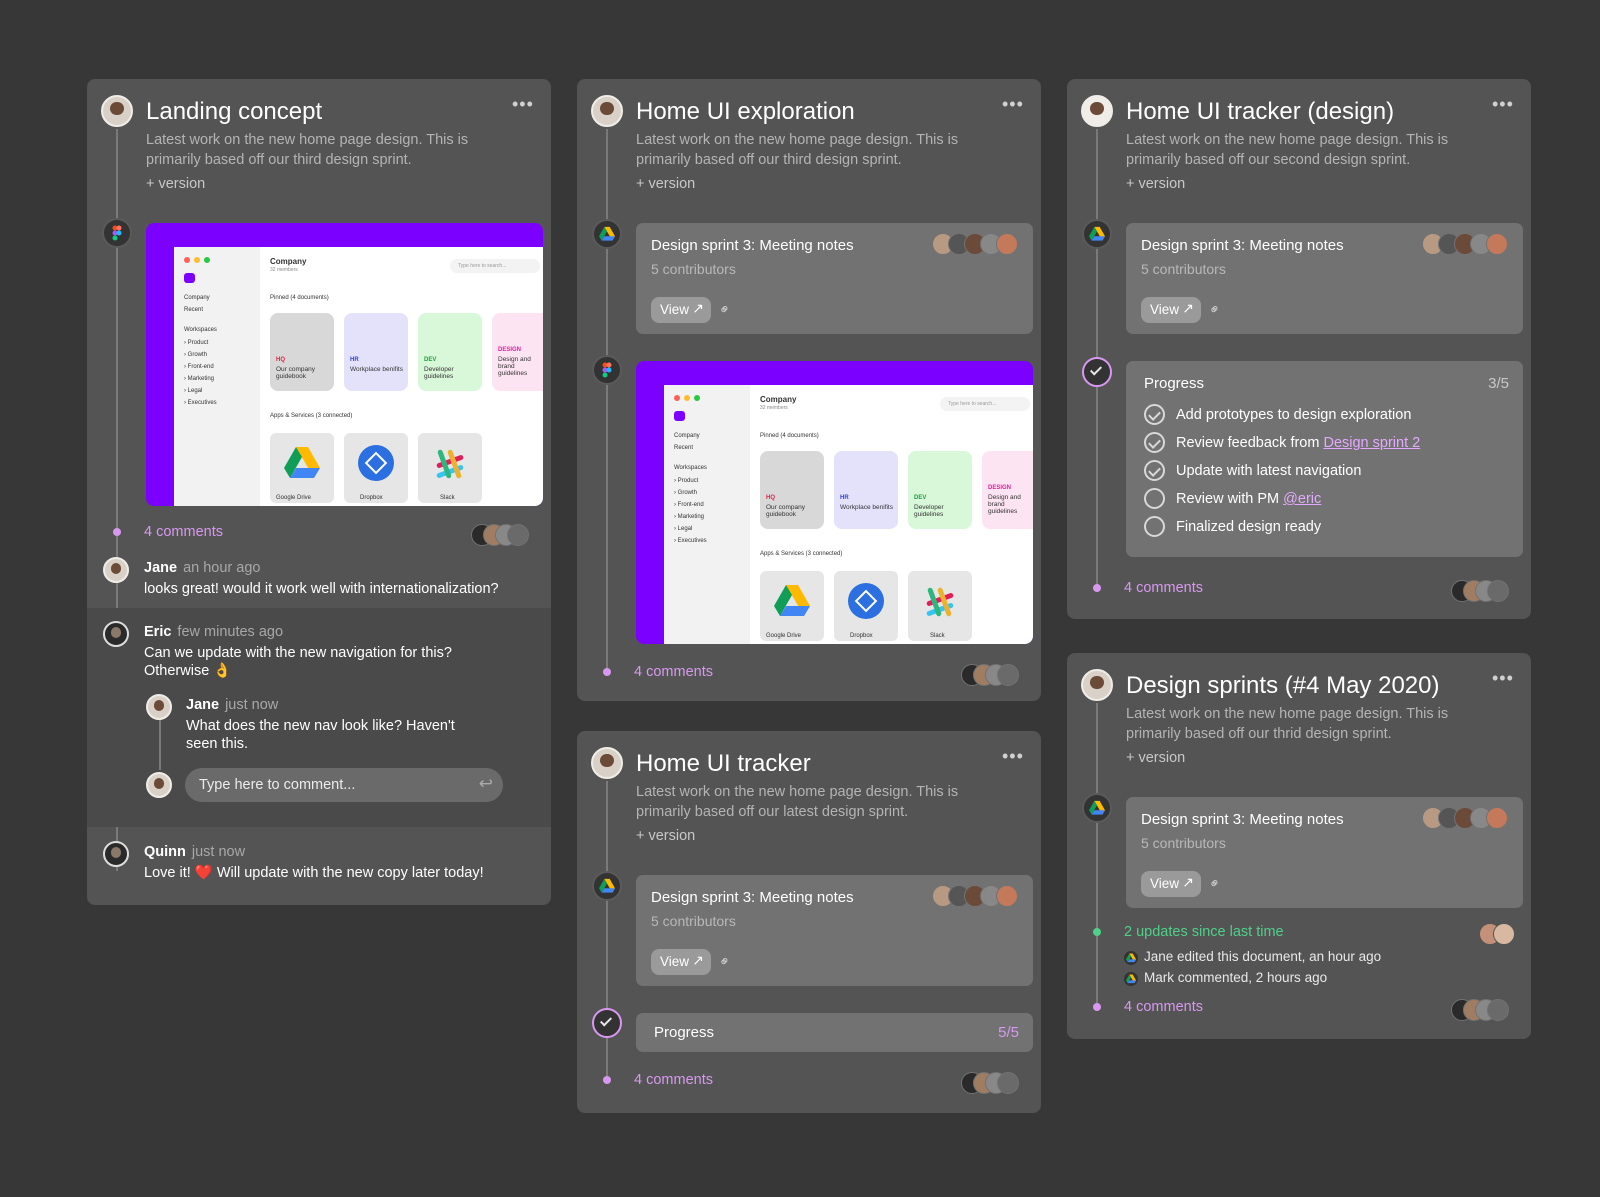  I want to click on card-title: Landing concept, so click(234, 112).